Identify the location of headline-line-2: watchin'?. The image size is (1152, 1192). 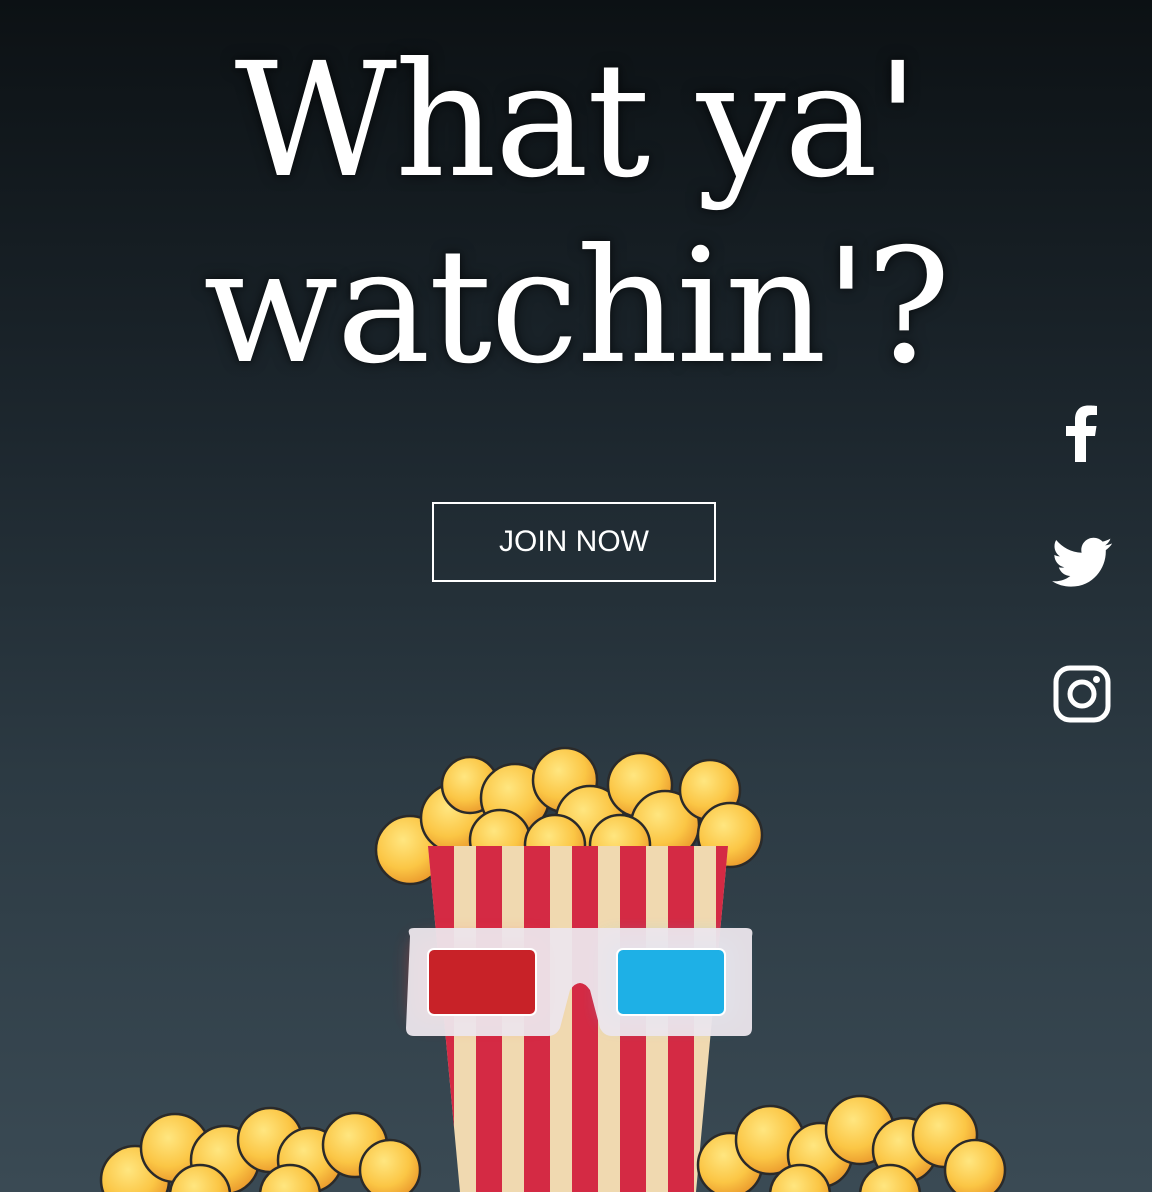
(577, 307).